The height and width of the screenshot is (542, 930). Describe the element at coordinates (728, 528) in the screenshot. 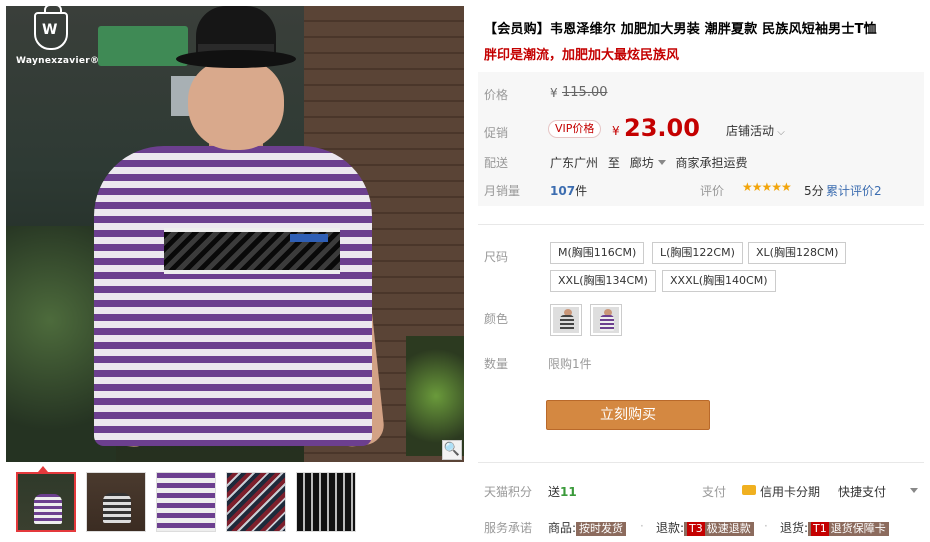

I see `service-tag: 极速退款` at that location.